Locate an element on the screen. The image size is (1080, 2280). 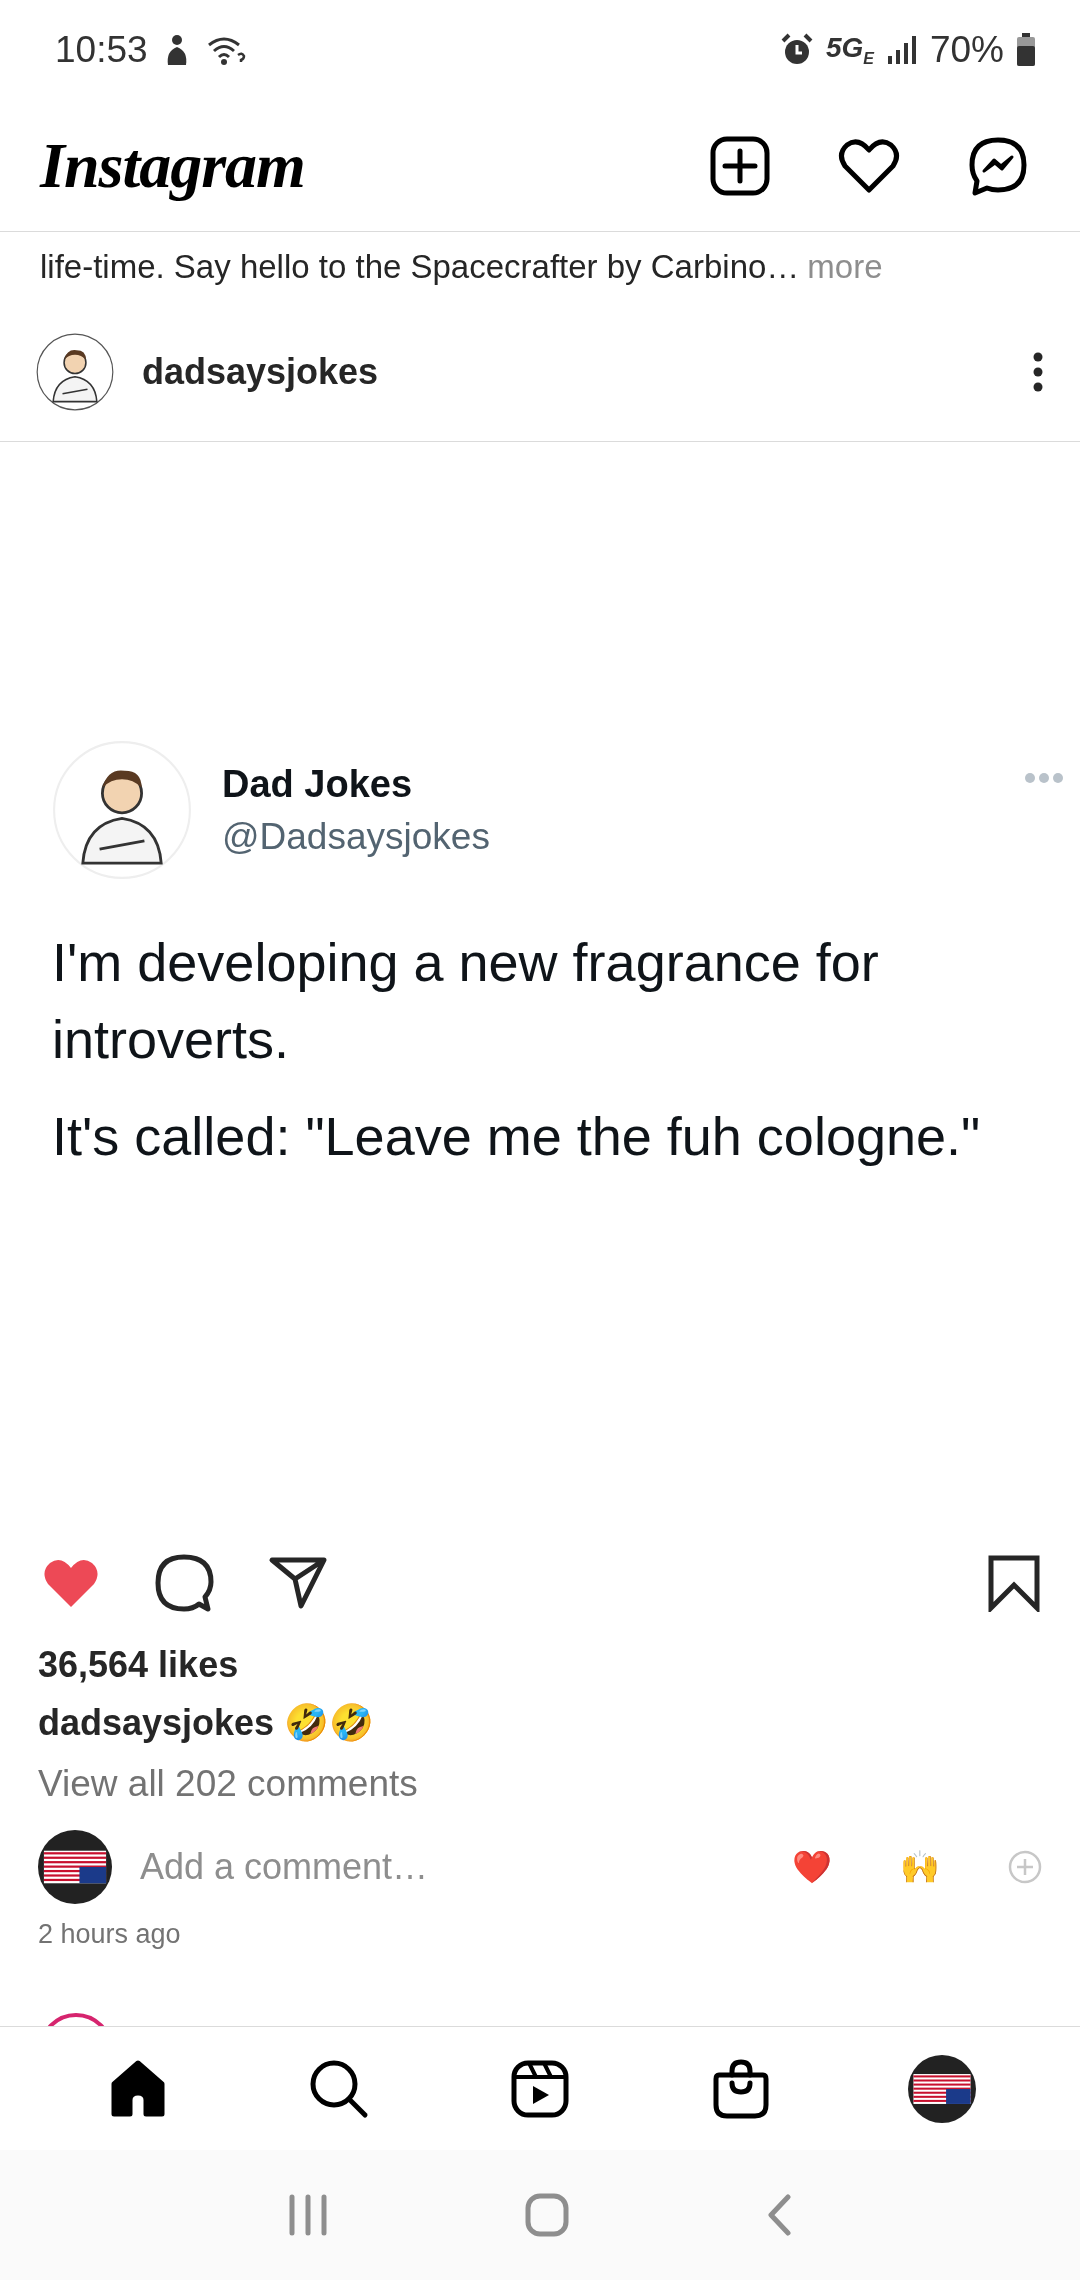
messenger-button is located at coordinates (998, 165).